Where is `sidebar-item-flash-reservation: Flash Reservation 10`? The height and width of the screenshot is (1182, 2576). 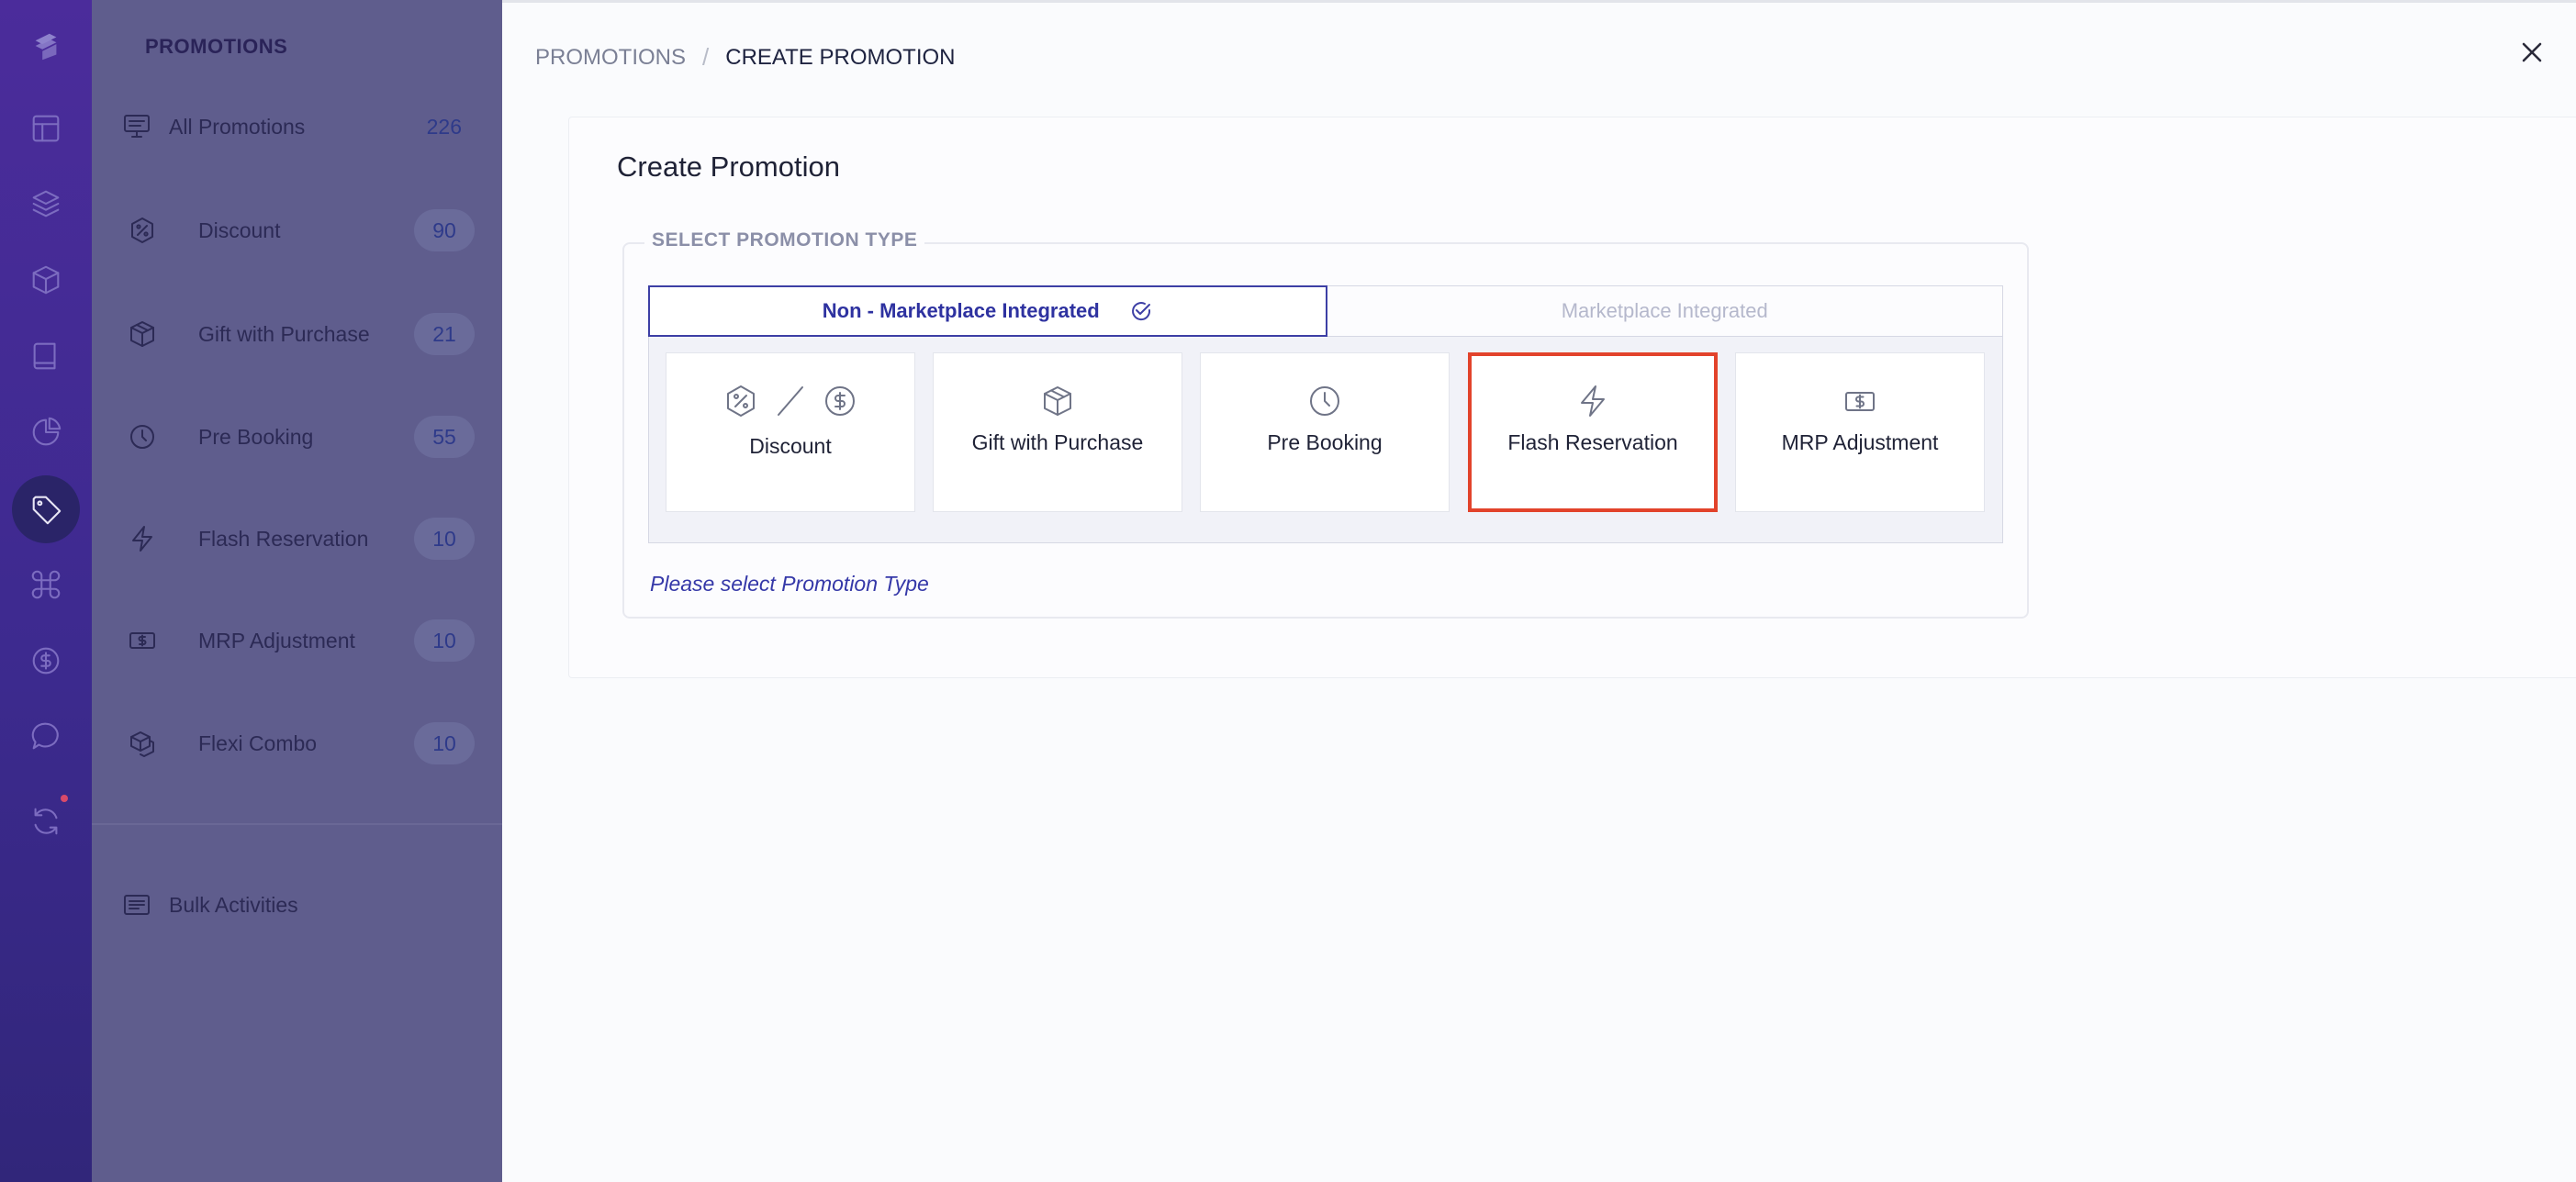
sidebar-item-flash-reservation: Flash Reservation 10 is located at coordinates (297, 538).